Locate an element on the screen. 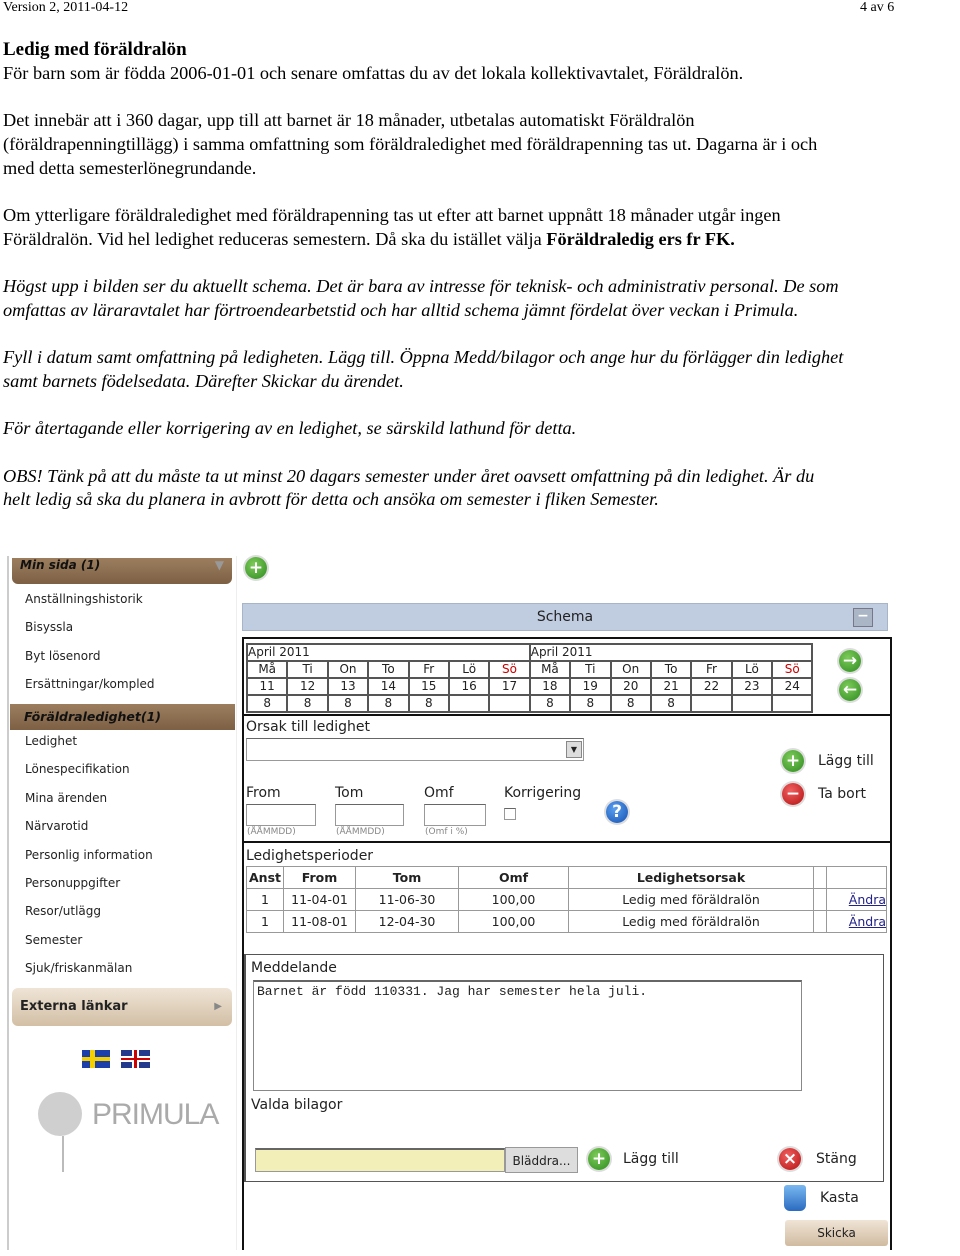  add-button: Lägg till is located at coordinates (846, 761).